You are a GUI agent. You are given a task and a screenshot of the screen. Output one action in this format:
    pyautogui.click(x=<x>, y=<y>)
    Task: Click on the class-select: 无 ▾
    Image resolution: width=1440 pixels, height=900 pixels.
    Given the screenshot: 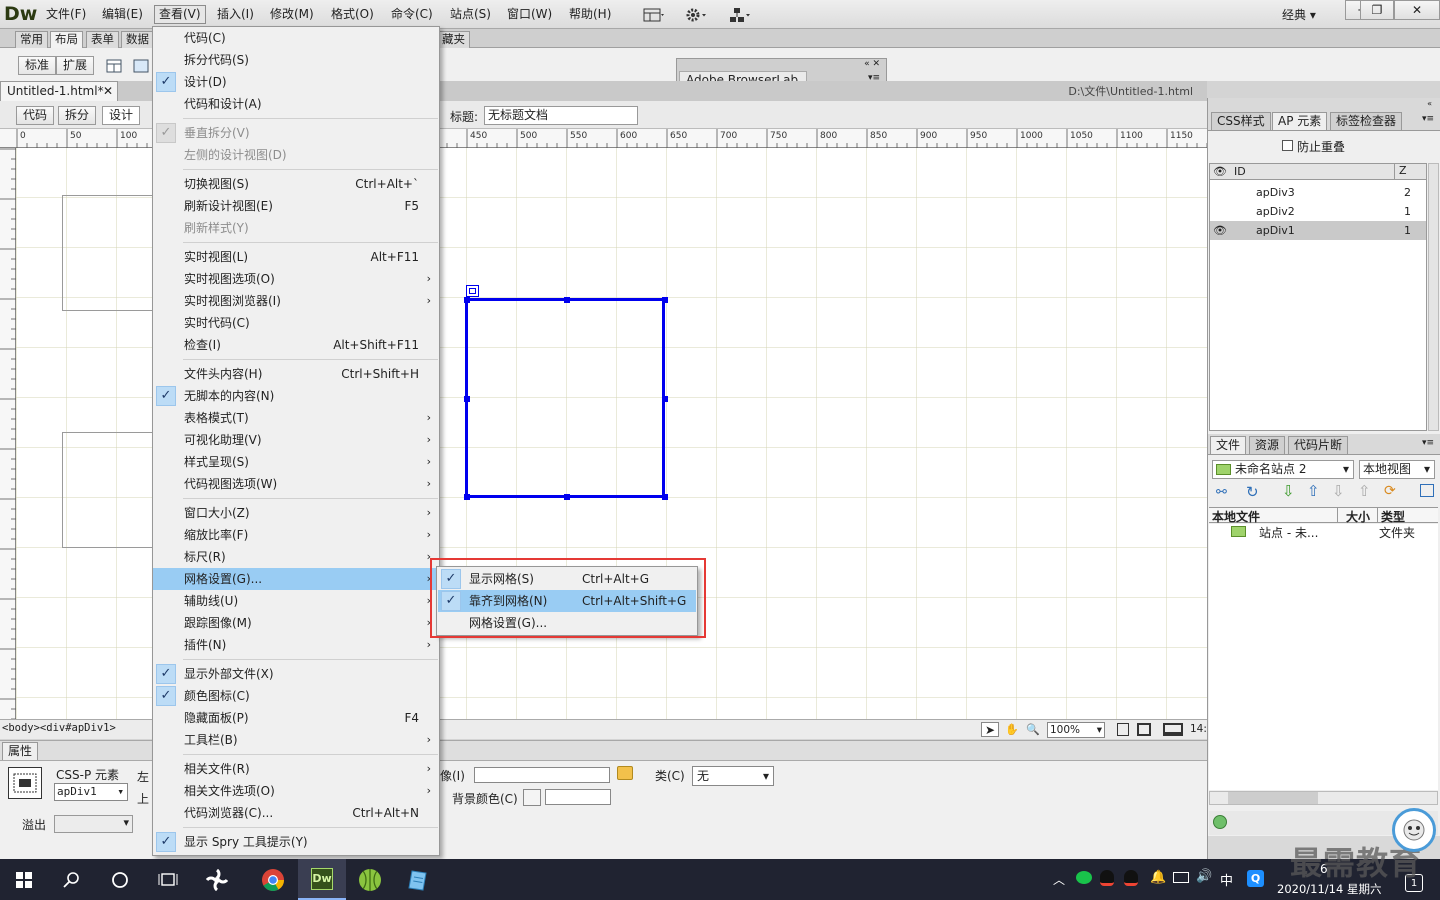 What is the action you would take?
    pyautogui.click(x=733, y=776)
    